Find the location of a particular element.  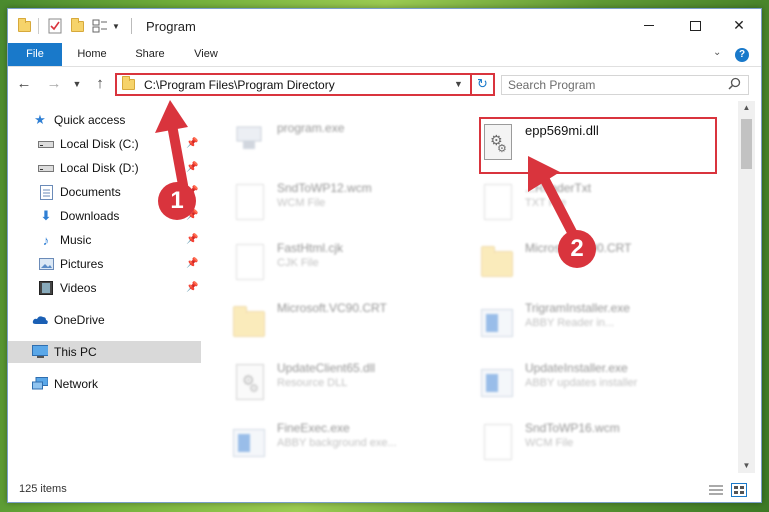

file-name: UpdateInstaller.exe is located at coordinates (576, 368).